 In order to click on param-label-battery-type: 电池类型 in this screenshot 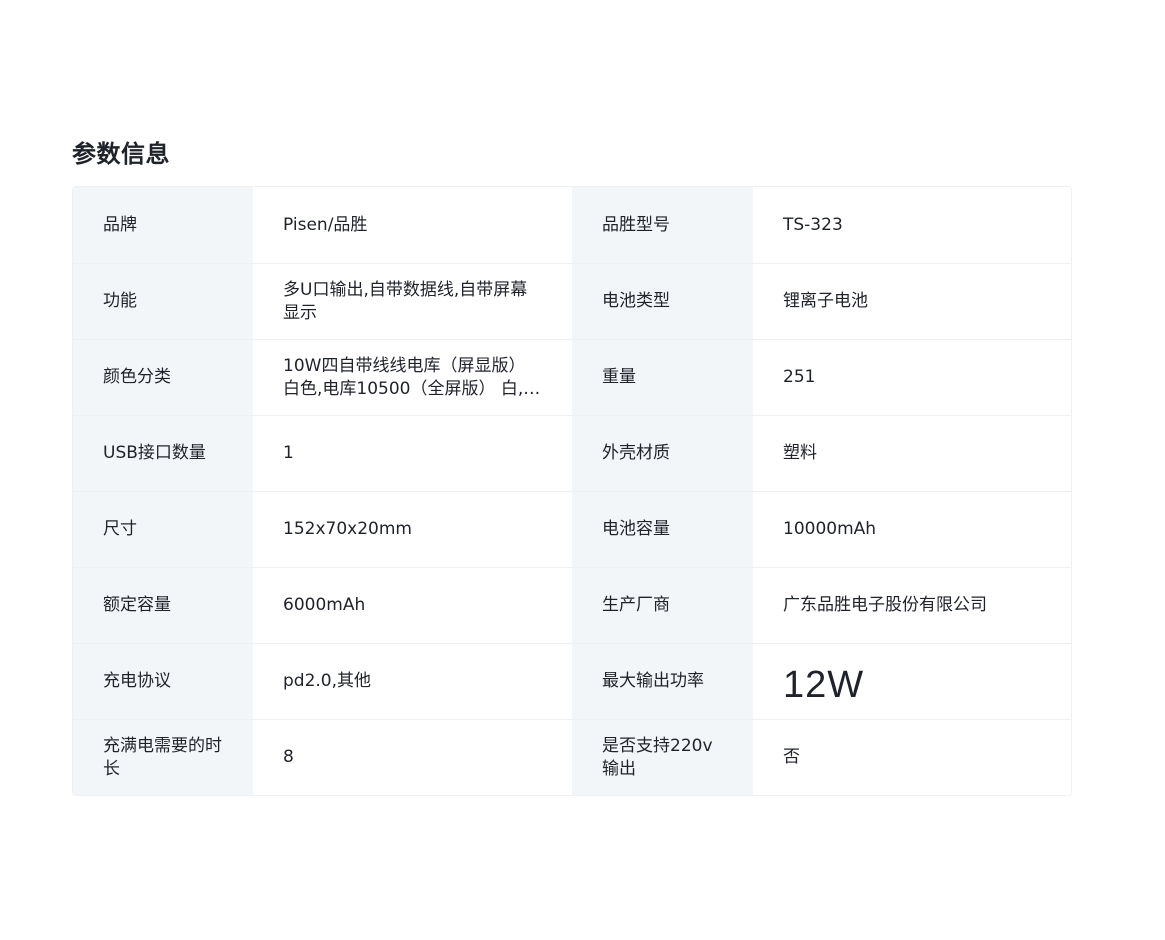, I will do `click(662, 301)`.